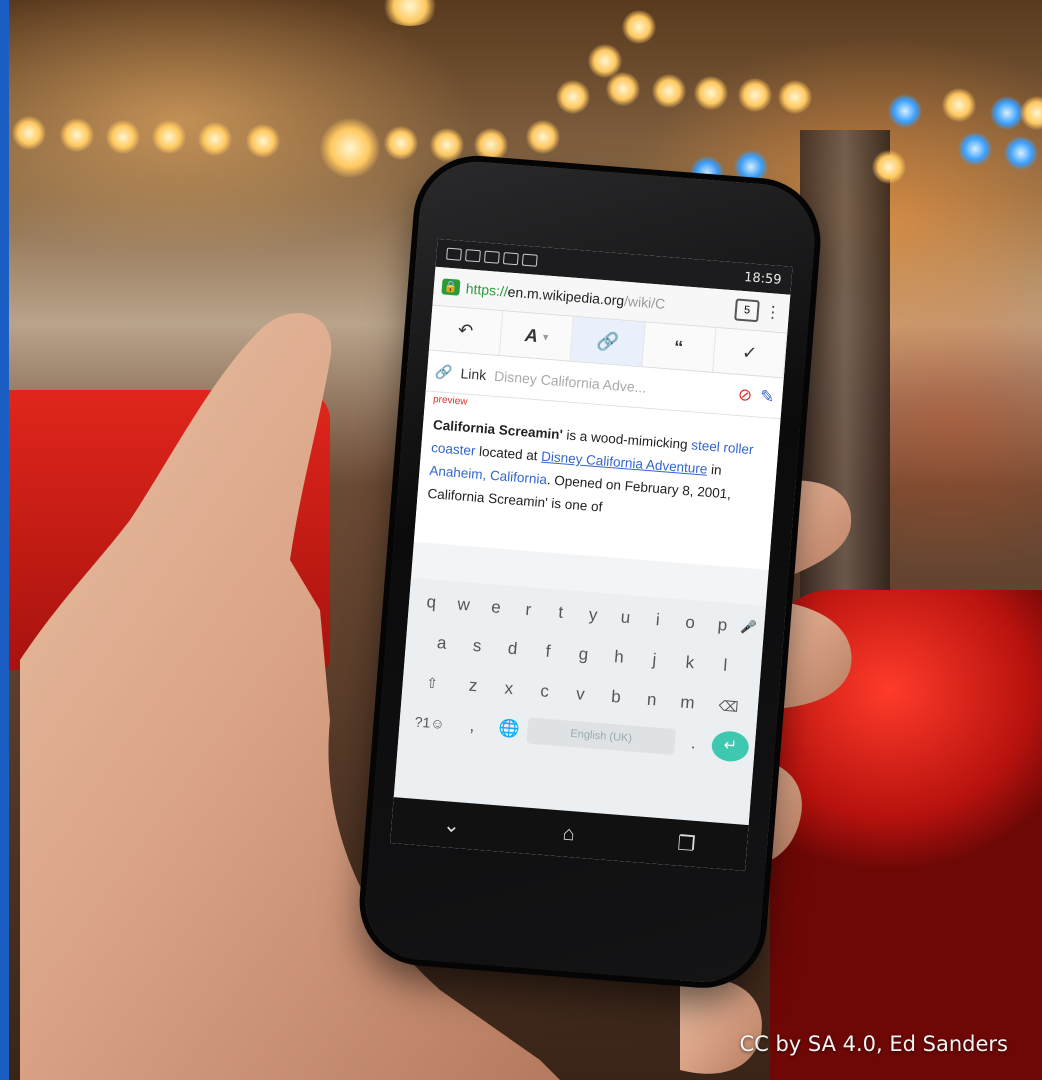  What do you see at coordinates (569, 834) in the screenshot?
I see `nav-home-icon: ⌂` at bounding box center [569, 834].